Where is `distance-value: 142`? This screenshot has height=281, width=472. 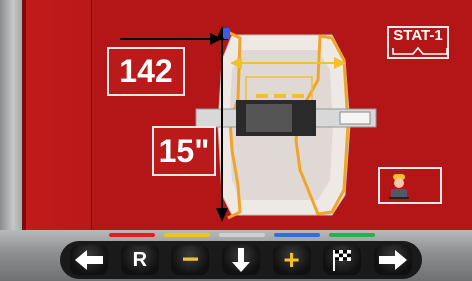
distance-value: 142 is located at coordinates (146, 71).